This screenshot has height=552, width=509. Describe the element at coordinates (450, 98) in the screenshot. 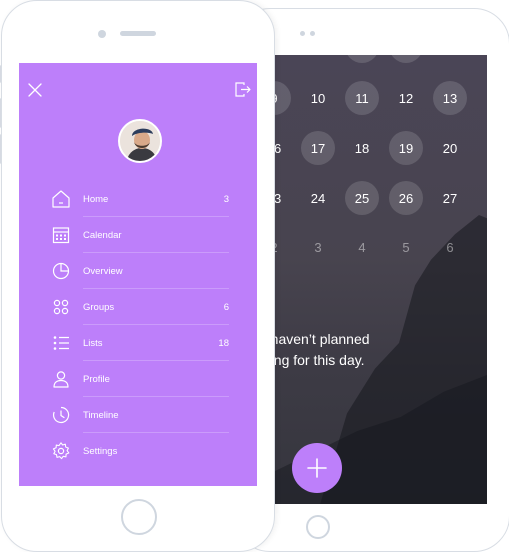

I see `calendar-day: 13` at that location.